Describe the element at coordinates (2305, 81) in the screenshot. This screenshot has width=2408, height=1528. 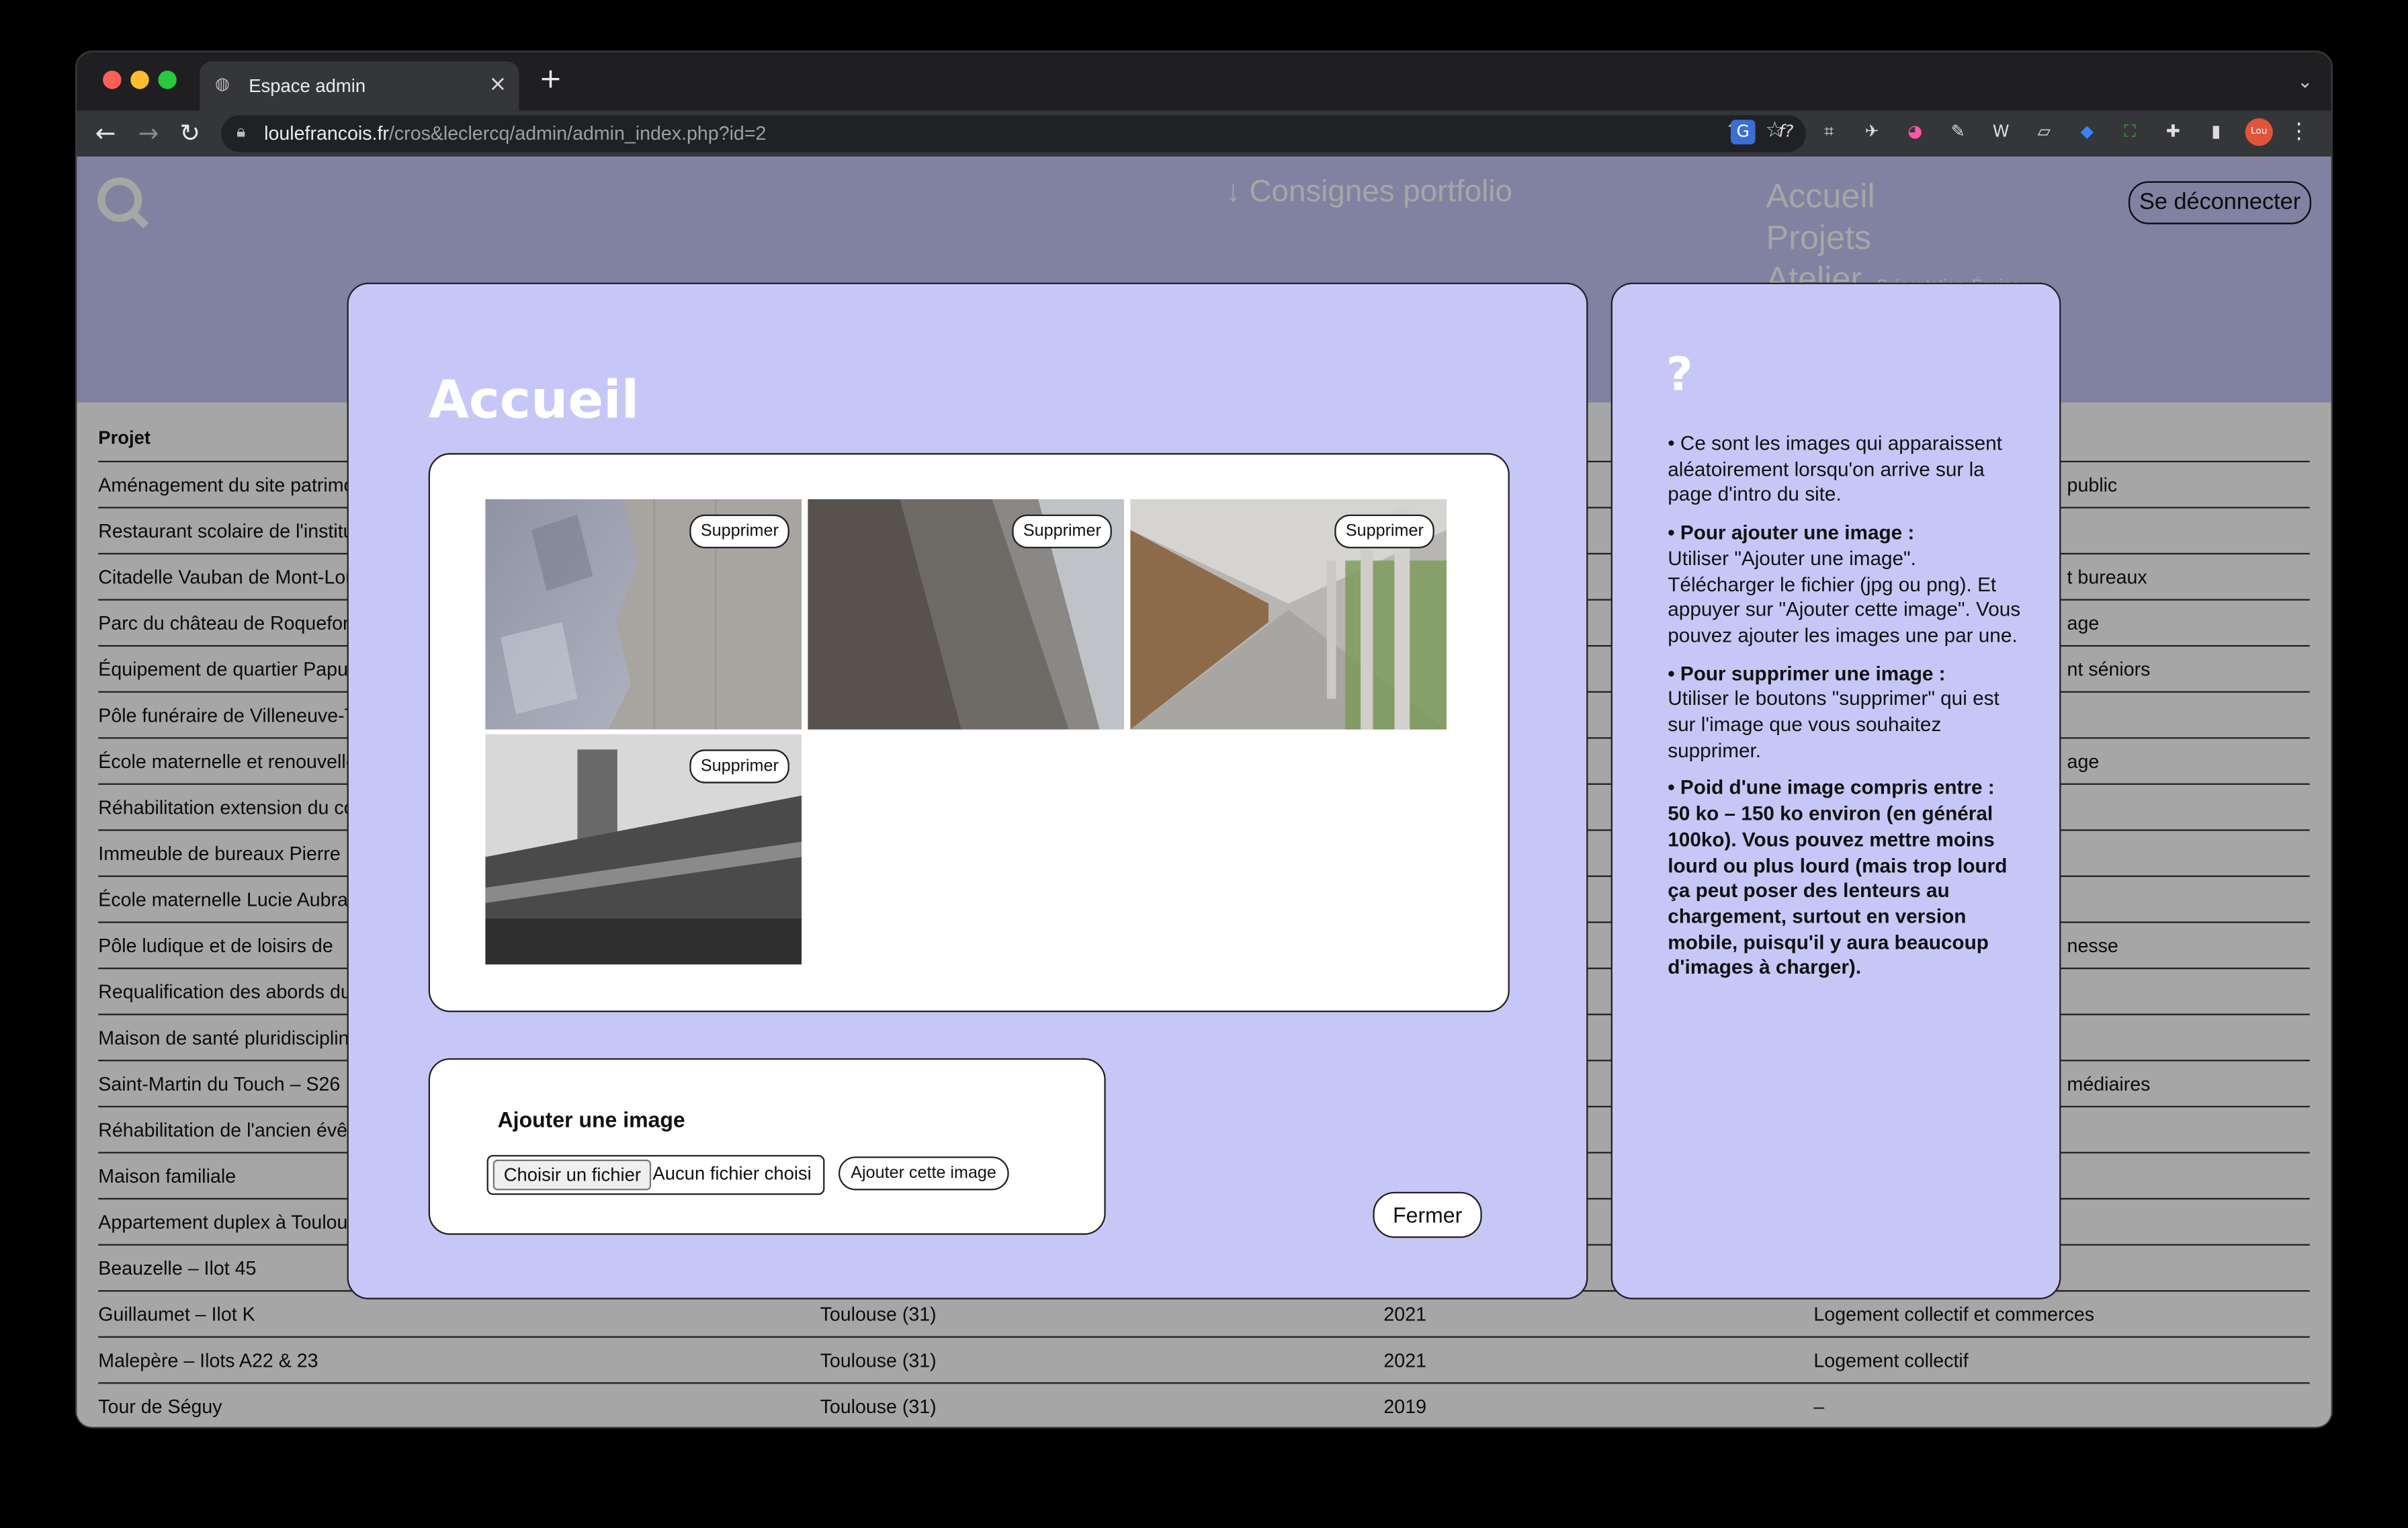
I see `tab-search-icon: ⌄` at that location.